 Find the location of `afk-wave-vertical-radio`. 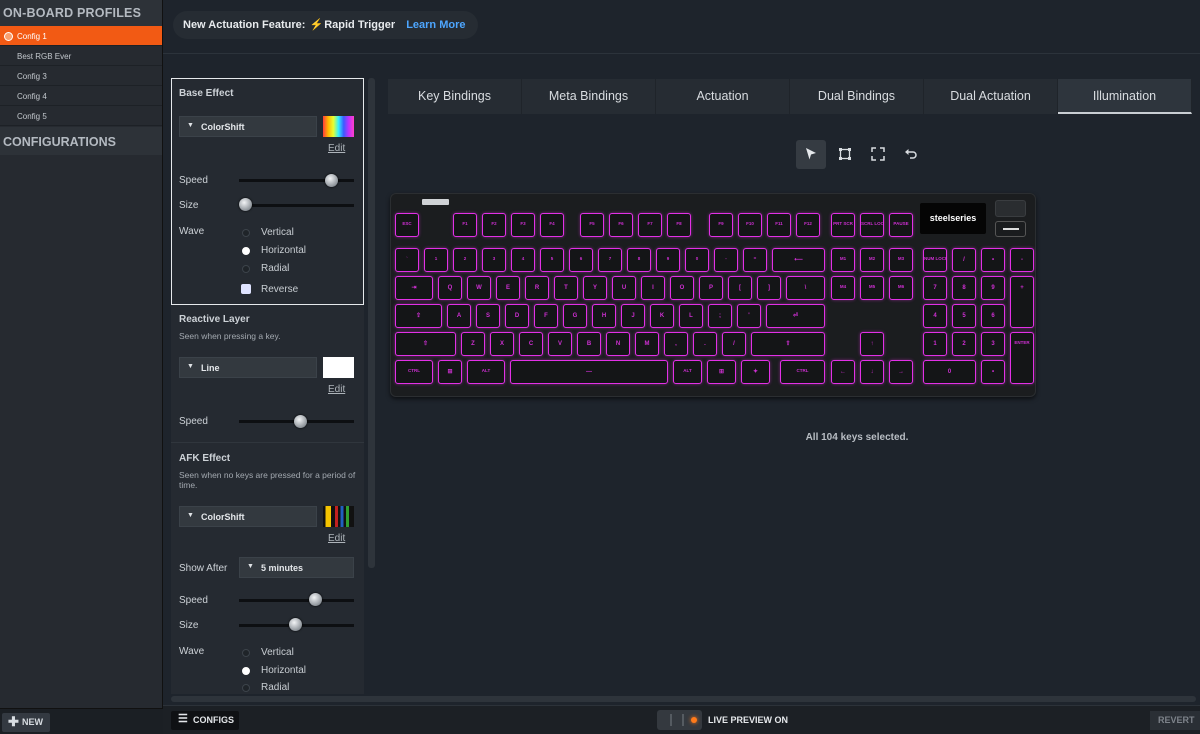

afk-wave-vertical-radio is located at coordinates (246, 653).